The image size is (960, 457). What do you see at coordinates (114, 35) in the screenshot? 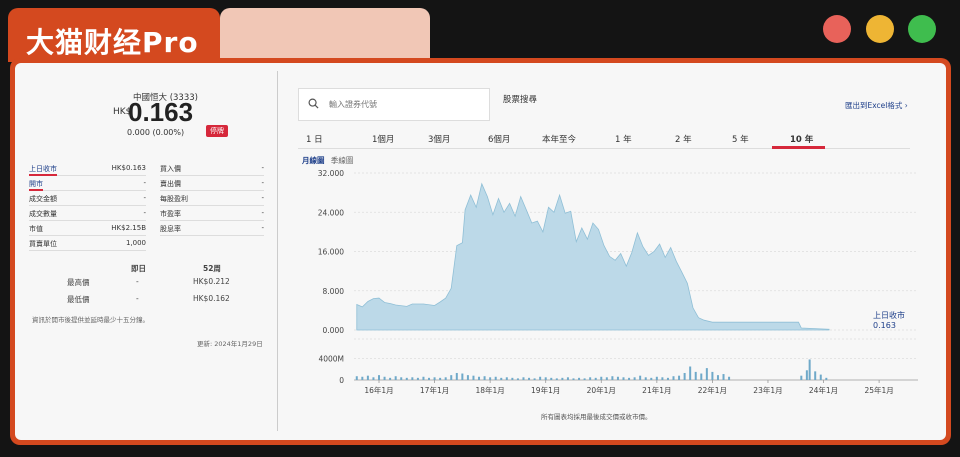
I see `brand-tab: 大猫财经Pro` at bounding box center [114, 35].